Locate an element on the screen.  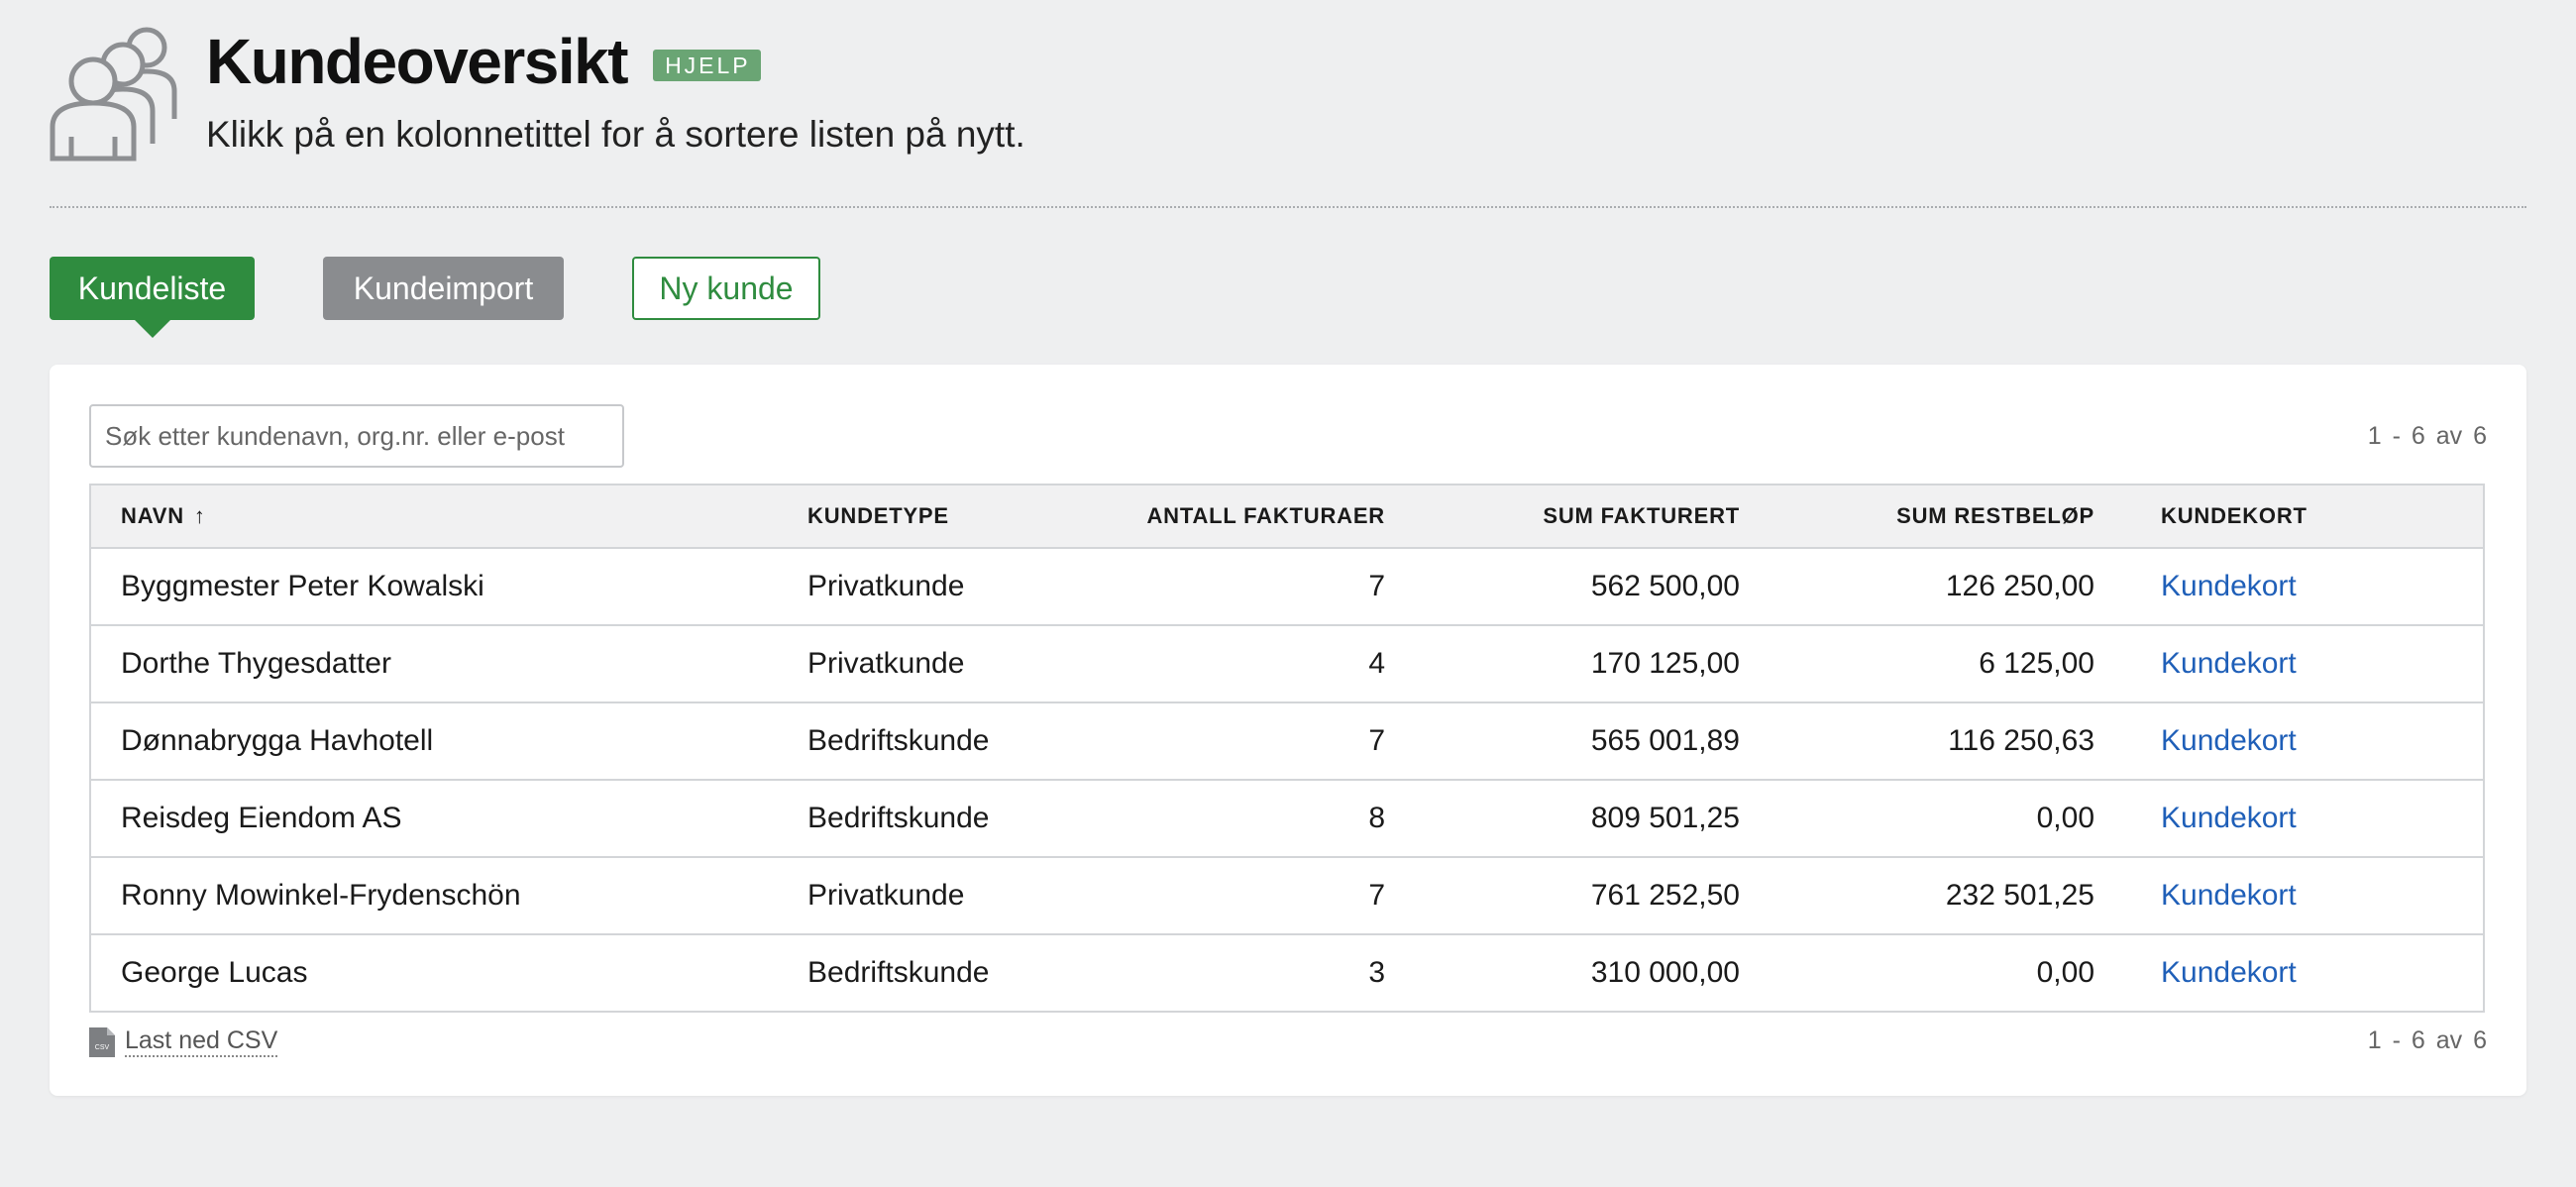
customer-name: Byggmester Peter Kowalski is located at coordinates (302, 586).